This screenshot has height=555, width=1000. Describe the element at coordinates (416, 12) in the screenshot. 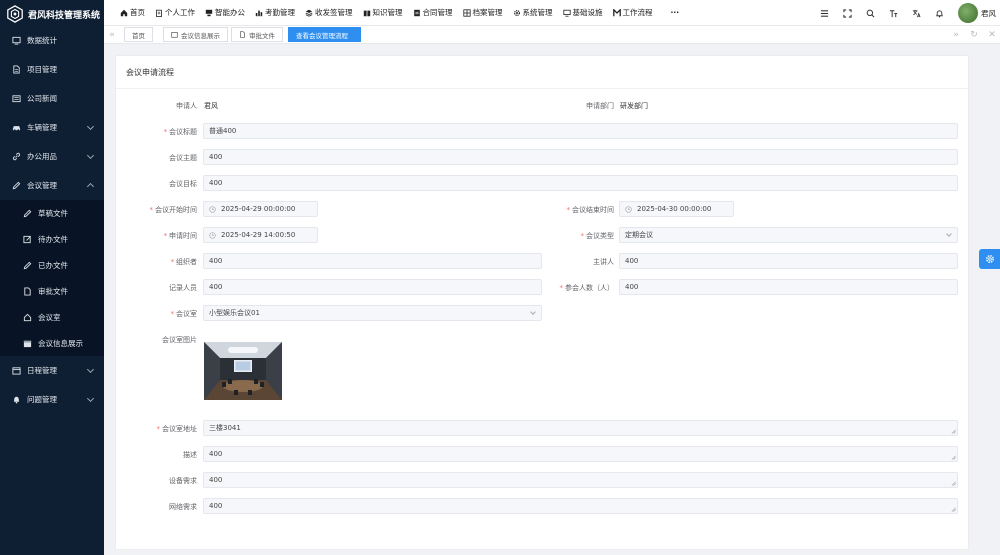

I see `contract-icon` at that location.